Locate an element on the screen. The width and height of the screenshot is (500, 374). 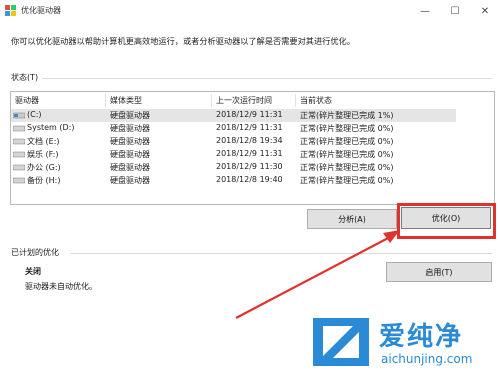
arrow-head is located at coordinates (391, 236).